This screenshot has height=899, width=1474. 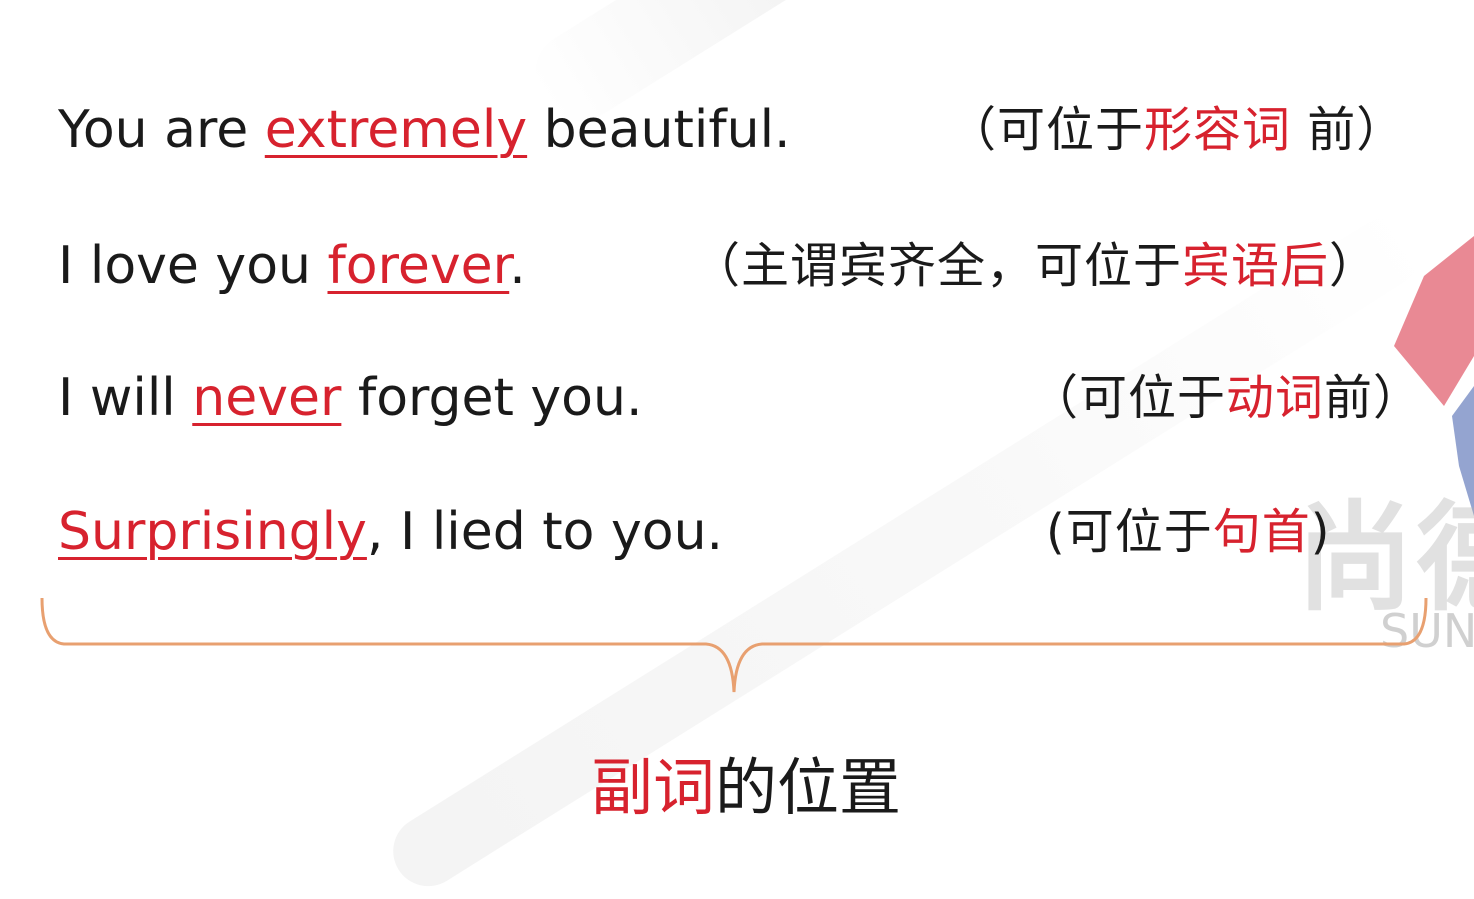 What do you see at coordinates (517, 266) in the screenshot?
I see `sentence-text: .` at bounding box center [517, 266].